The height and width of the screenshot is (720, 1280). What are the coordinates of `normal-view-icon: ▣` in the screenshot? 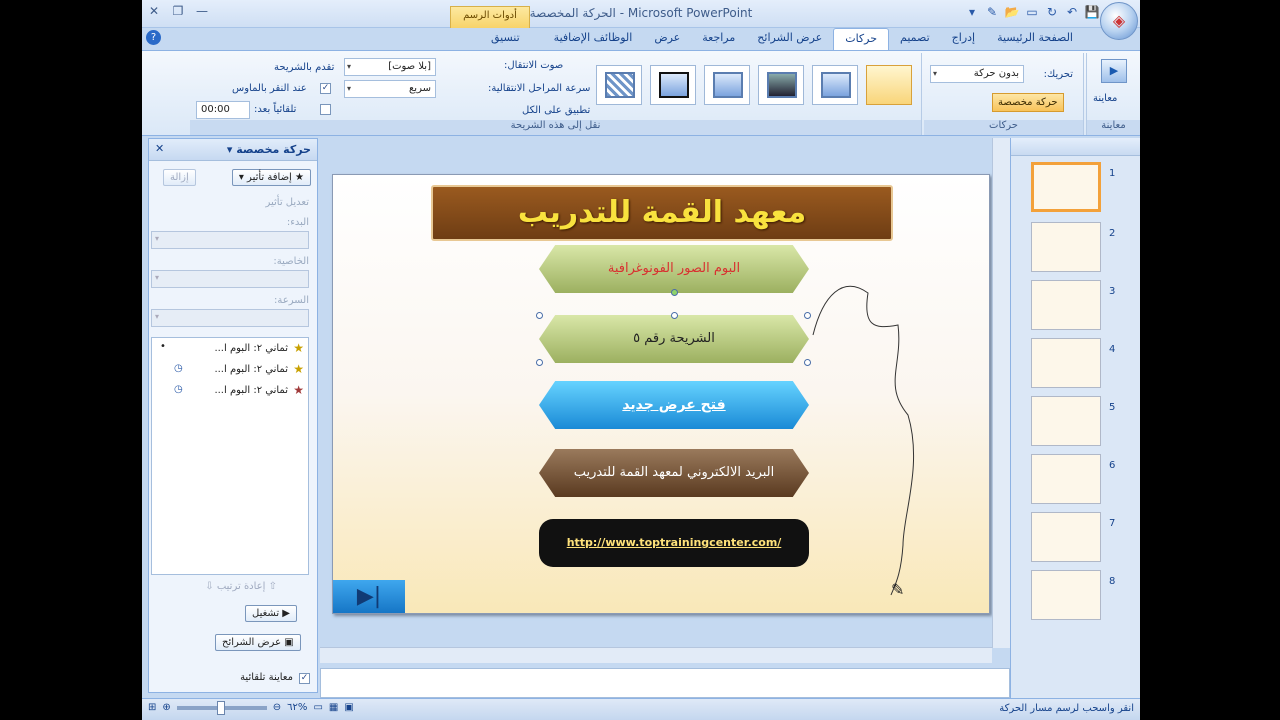 It's located at (348, 707).